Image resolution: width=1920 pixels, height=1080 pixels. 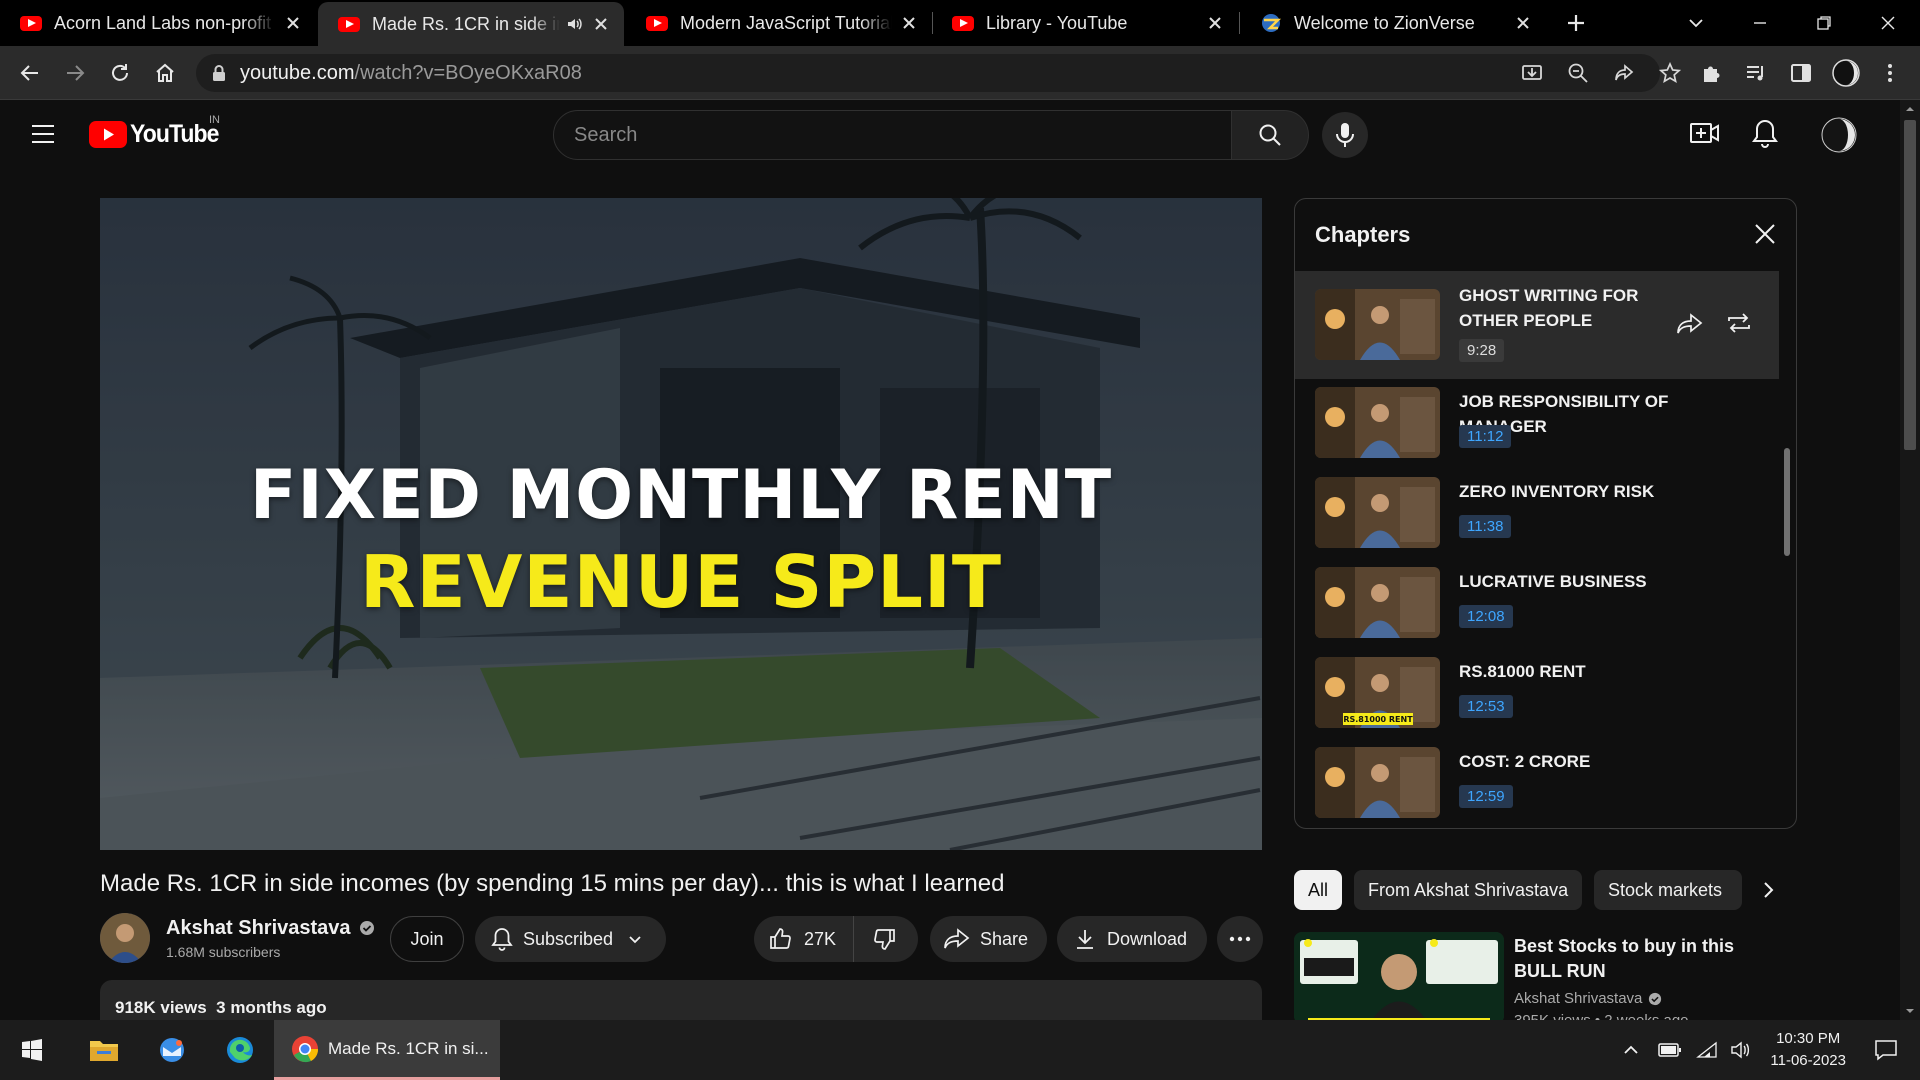 I want to click on chapter-title: LUCRATIVE BUSINESS, so click(x=1553, y=581).